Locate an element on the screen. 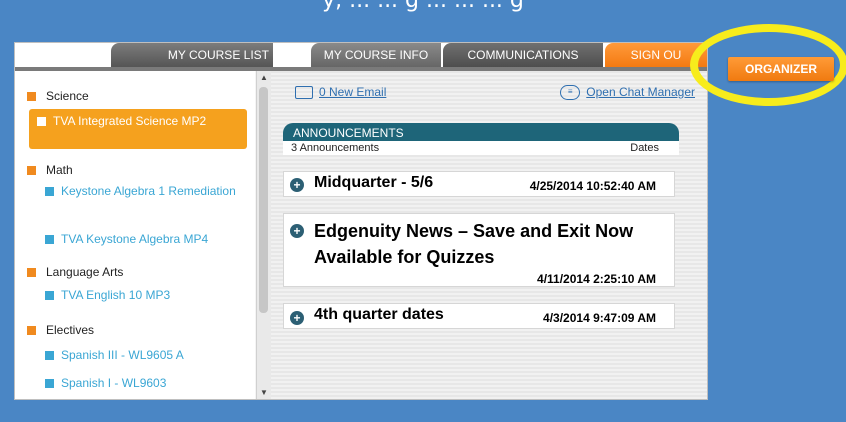 The width and height of the screenshot is (846, 422). chat-bubble-icon: ≡ is located at coordinates (570, 93).